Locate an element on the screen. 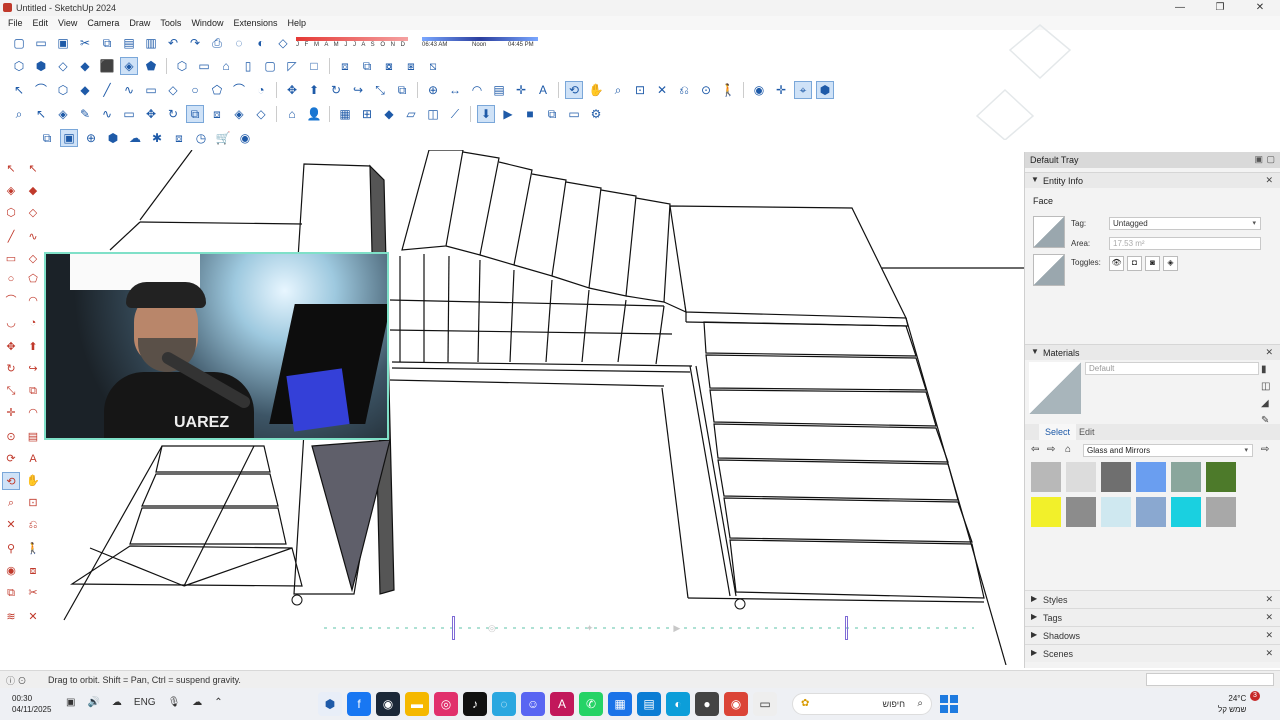  material-name-field: Default is located at coordinates (1172, 368).